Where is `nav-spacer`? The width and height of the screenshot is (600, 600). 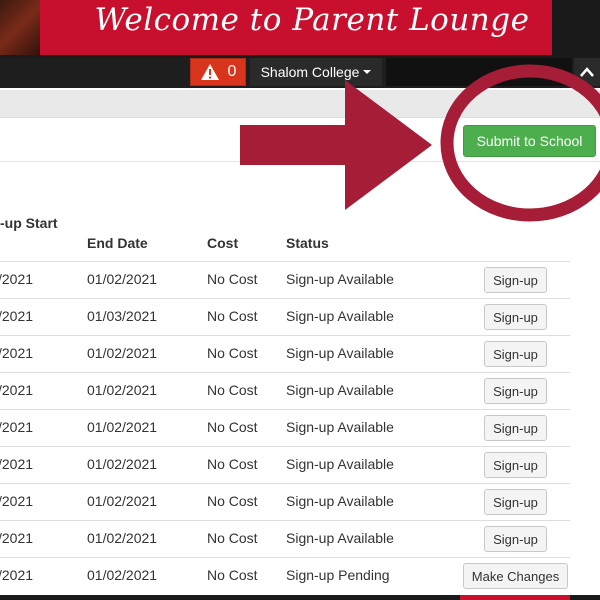
nav-spacer is located at coordinates (479, 72).